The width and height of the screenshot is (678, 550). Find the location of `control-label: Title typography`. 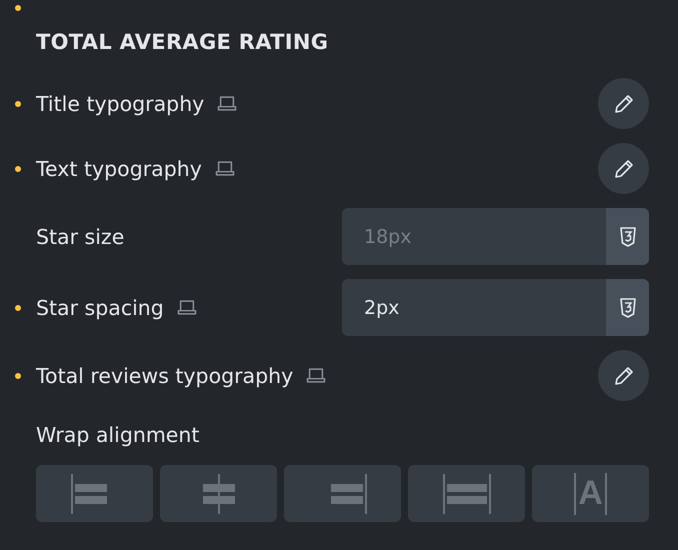

control-label: Title typography is located at coordinates (120, 104).